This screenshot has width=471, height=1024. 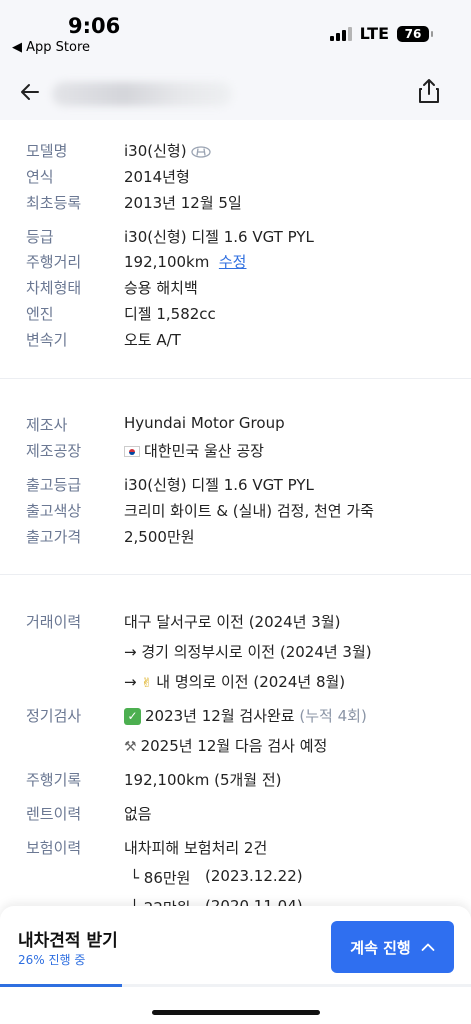 What do you see at coordinates (54, 537) in the screenshot?
I see `info-label: 출고가격` at bounding box center [54, 537].